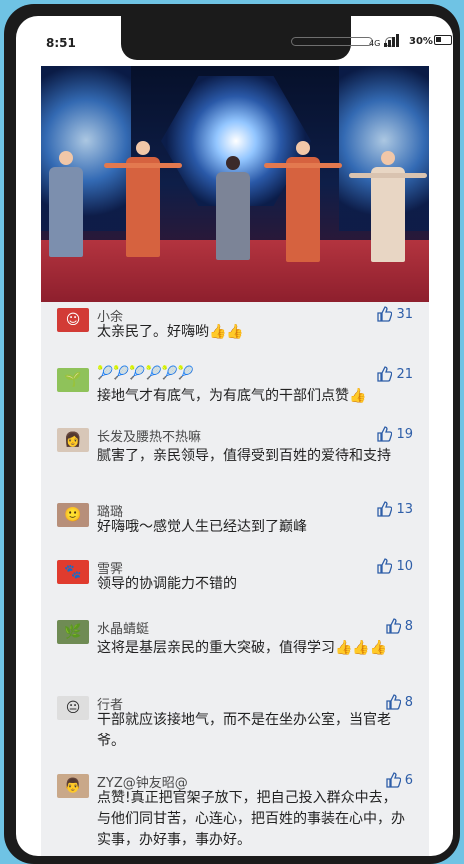 The image size is (464, 864). Describe the element at coordinates (443, 40) in the screenshot. I see `battery-icon` at that location.